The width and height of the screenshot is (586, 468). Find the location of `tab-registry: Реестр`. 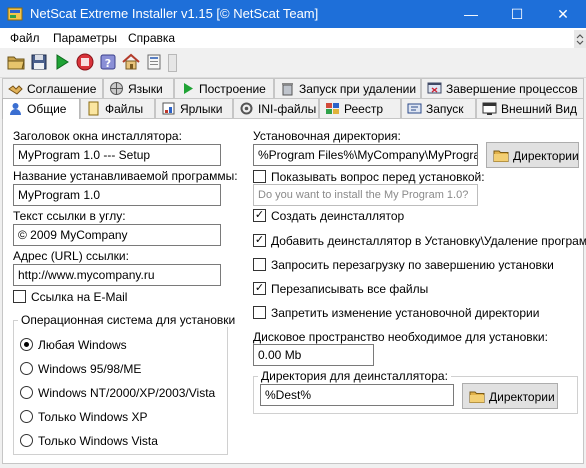

tab-registry: Реестр is located at coordinates (360, 108).